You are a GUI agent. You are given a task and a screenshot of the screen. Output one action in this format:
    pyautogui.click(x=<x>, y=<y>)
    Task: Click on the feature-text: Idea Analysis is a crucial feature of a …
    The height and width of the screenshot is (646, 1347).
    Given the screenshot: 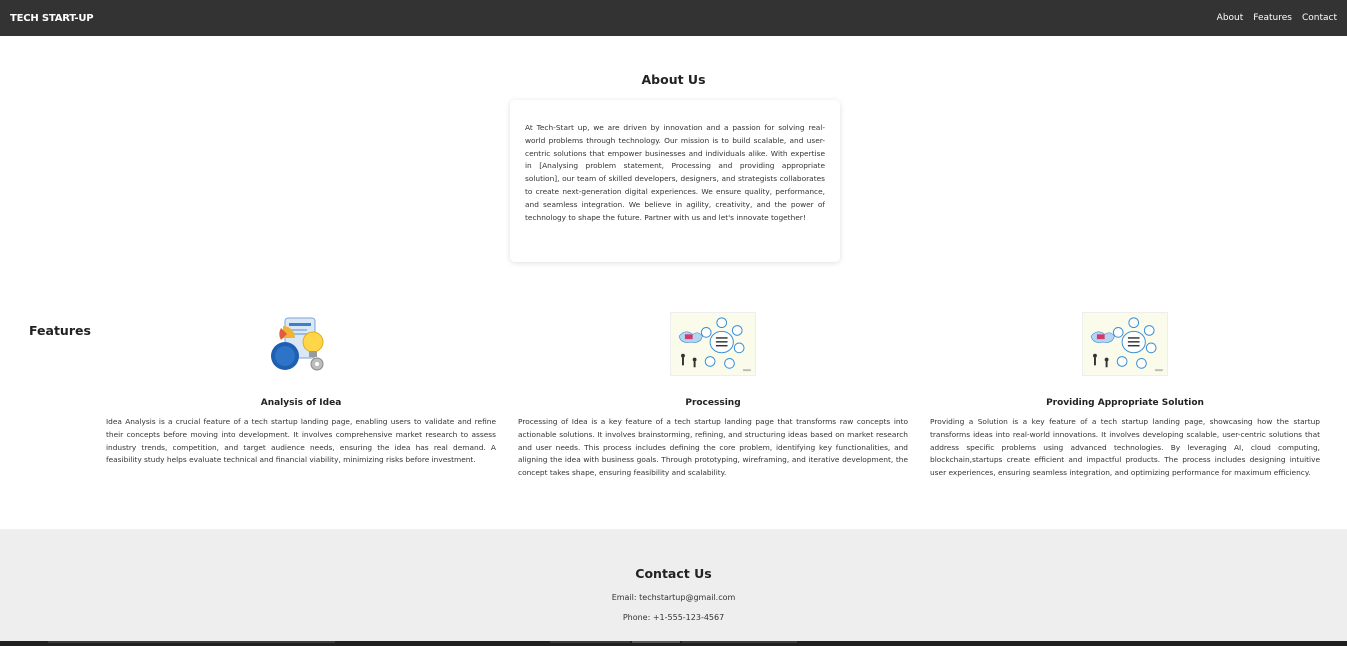 What is the action you would take?
    pyautogui.click(x=301, y=441)
    